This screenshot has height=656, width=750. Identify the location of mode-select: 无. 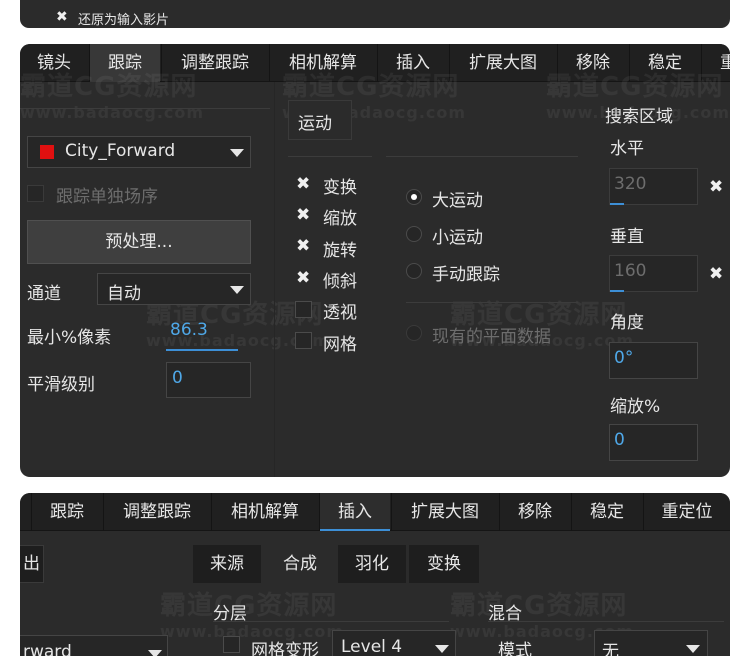
(651, 643).